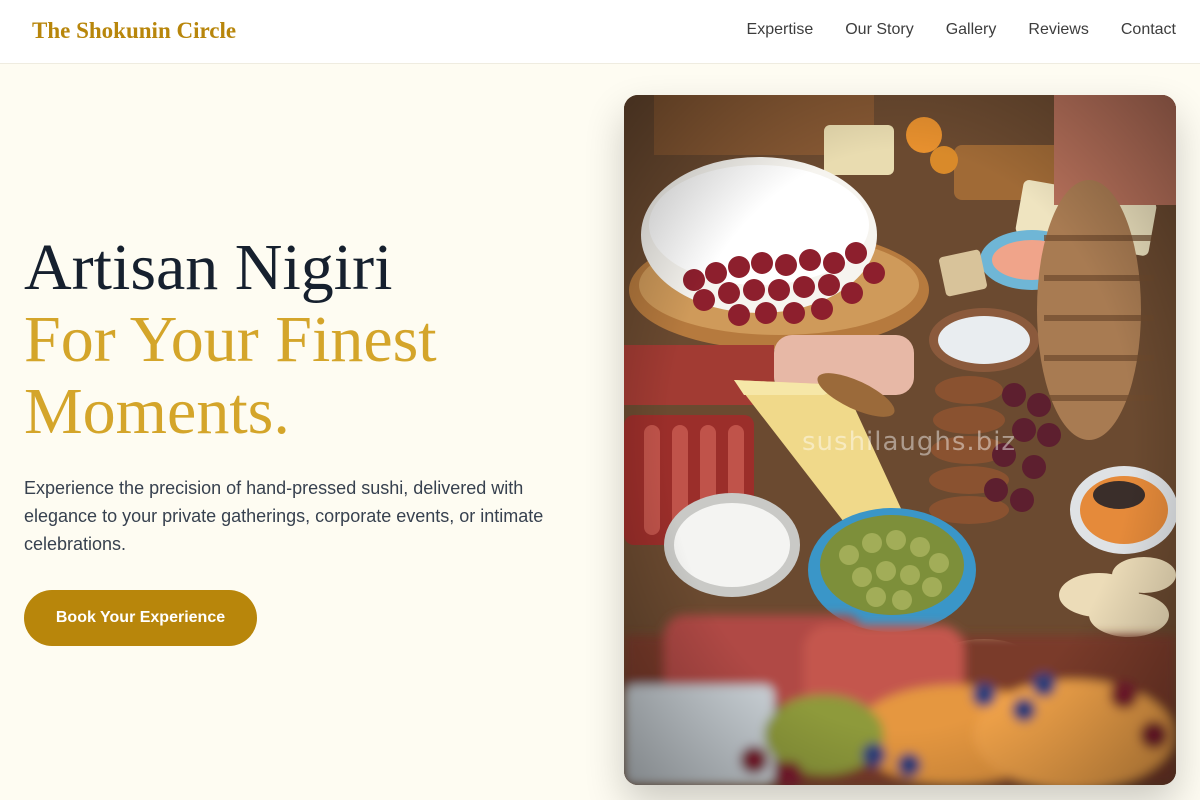 Image resolution: width=1200 pixels, height=800 pixels. Describe the element at coordinates (909, 442) in the screenshot. I see `image-watermark: sushilaughs.biz` at that location.